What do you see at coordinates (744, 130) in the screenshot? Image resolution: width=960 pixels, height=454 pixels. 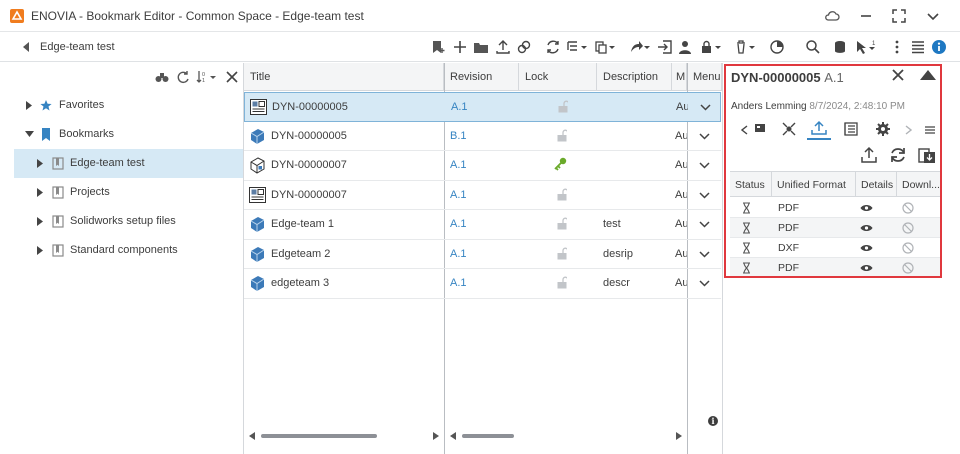 I see `tab-scroll-left-icon` at bounding box center [744, 130].